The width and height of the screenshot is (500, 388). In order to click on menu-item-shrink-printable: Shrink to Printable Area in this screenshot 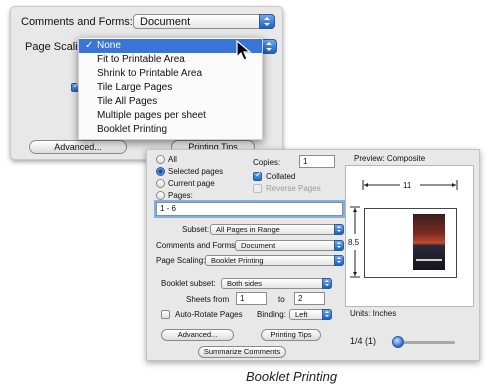, I will do `click(170, 74)`.